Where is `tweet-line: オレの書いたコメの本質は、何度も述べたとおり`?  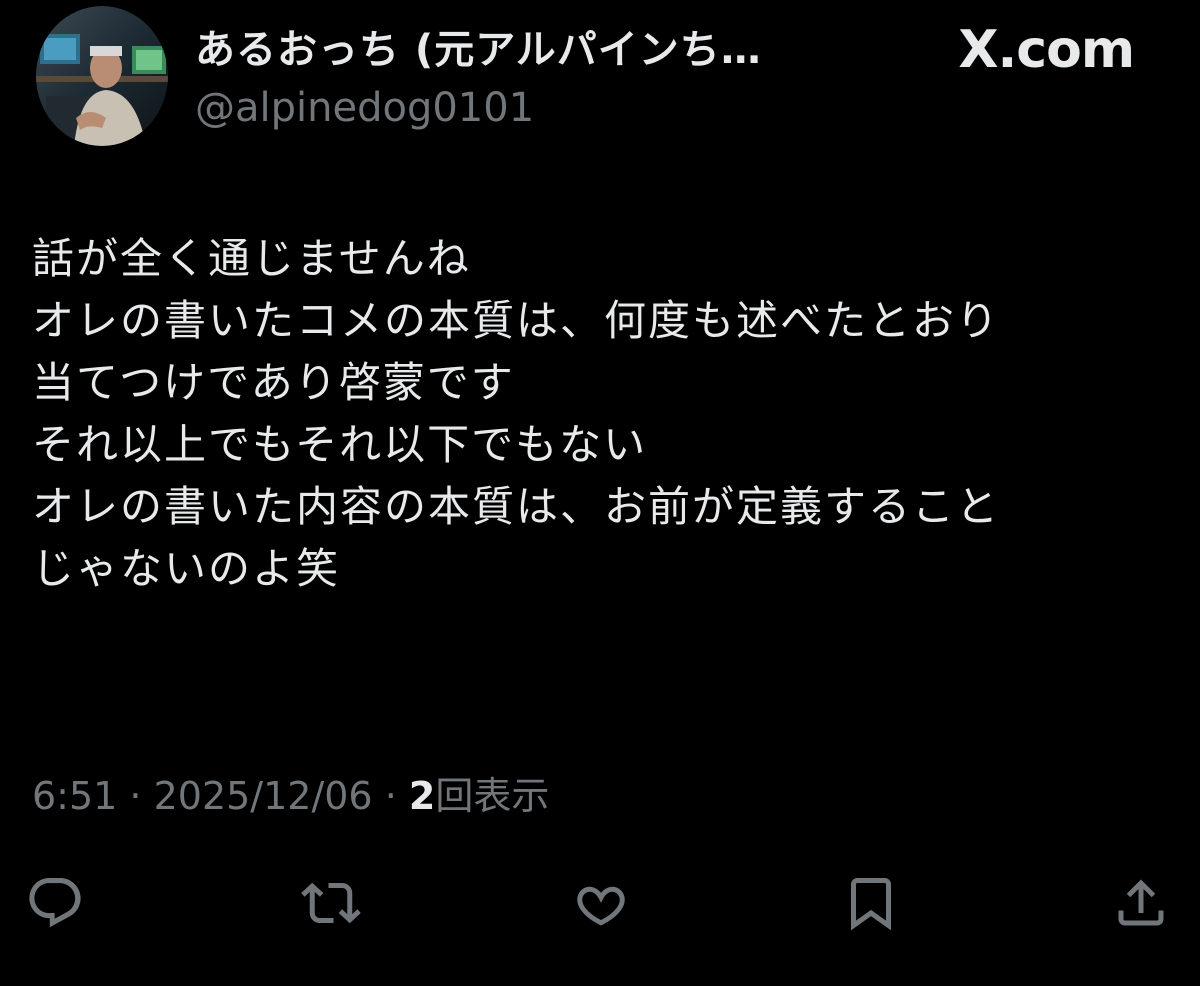
tweet-line: オレの書いたコメの本質は、何度も述べたとおり is located at coordinates (516, 320).